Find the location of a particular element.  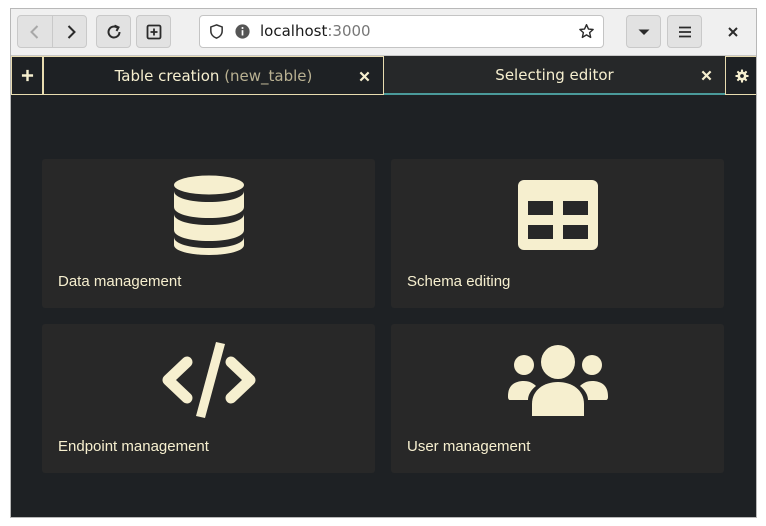

hamburger-menu-icon is located at coordinates (684, 31).